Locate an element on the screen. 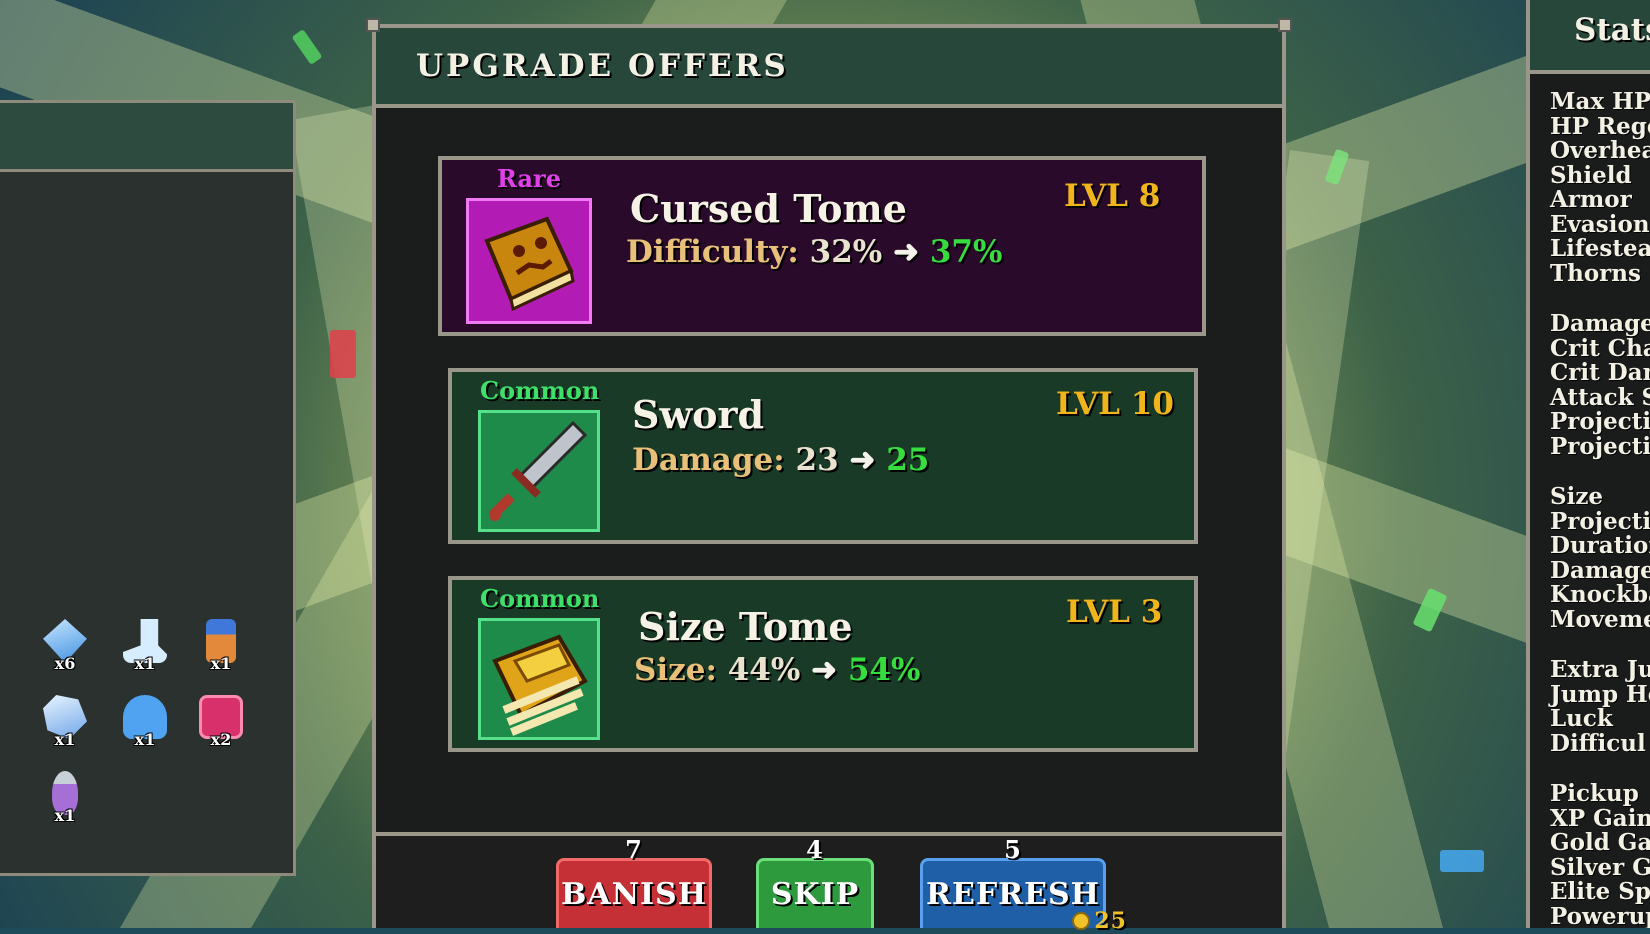  stat-label: Size: is located at coordinates (675, 670).